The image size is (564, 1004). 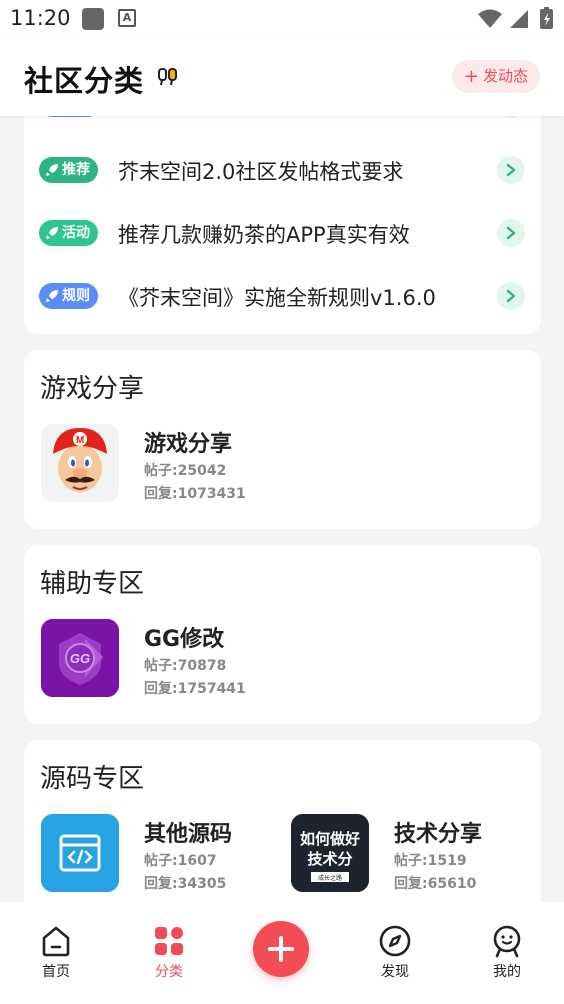 What do you see at coordinates (76, 170) in the screenshot?
I see `notice-tag-label: 推荐` at bounding box center [76, 170].